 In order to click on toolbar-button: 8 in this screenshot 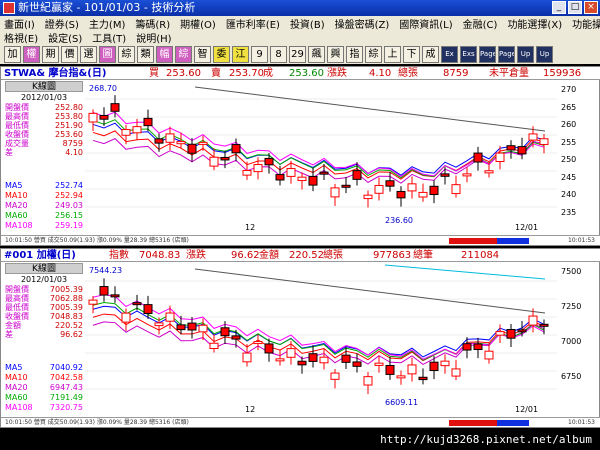, I will do `click(278, 54)`.